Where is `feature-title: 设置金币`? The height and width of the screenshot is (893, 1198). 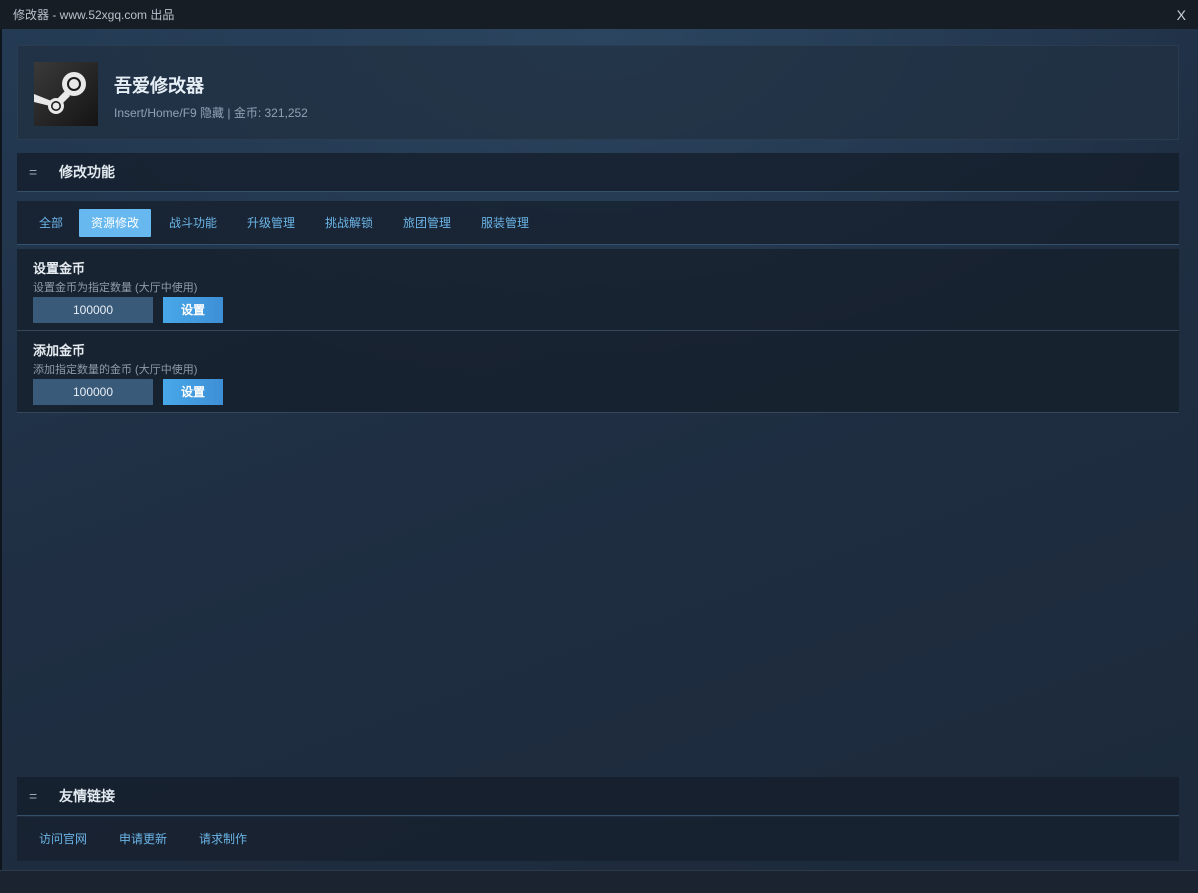
feature-title: 设置金币 is located at coordinates (59, 268).